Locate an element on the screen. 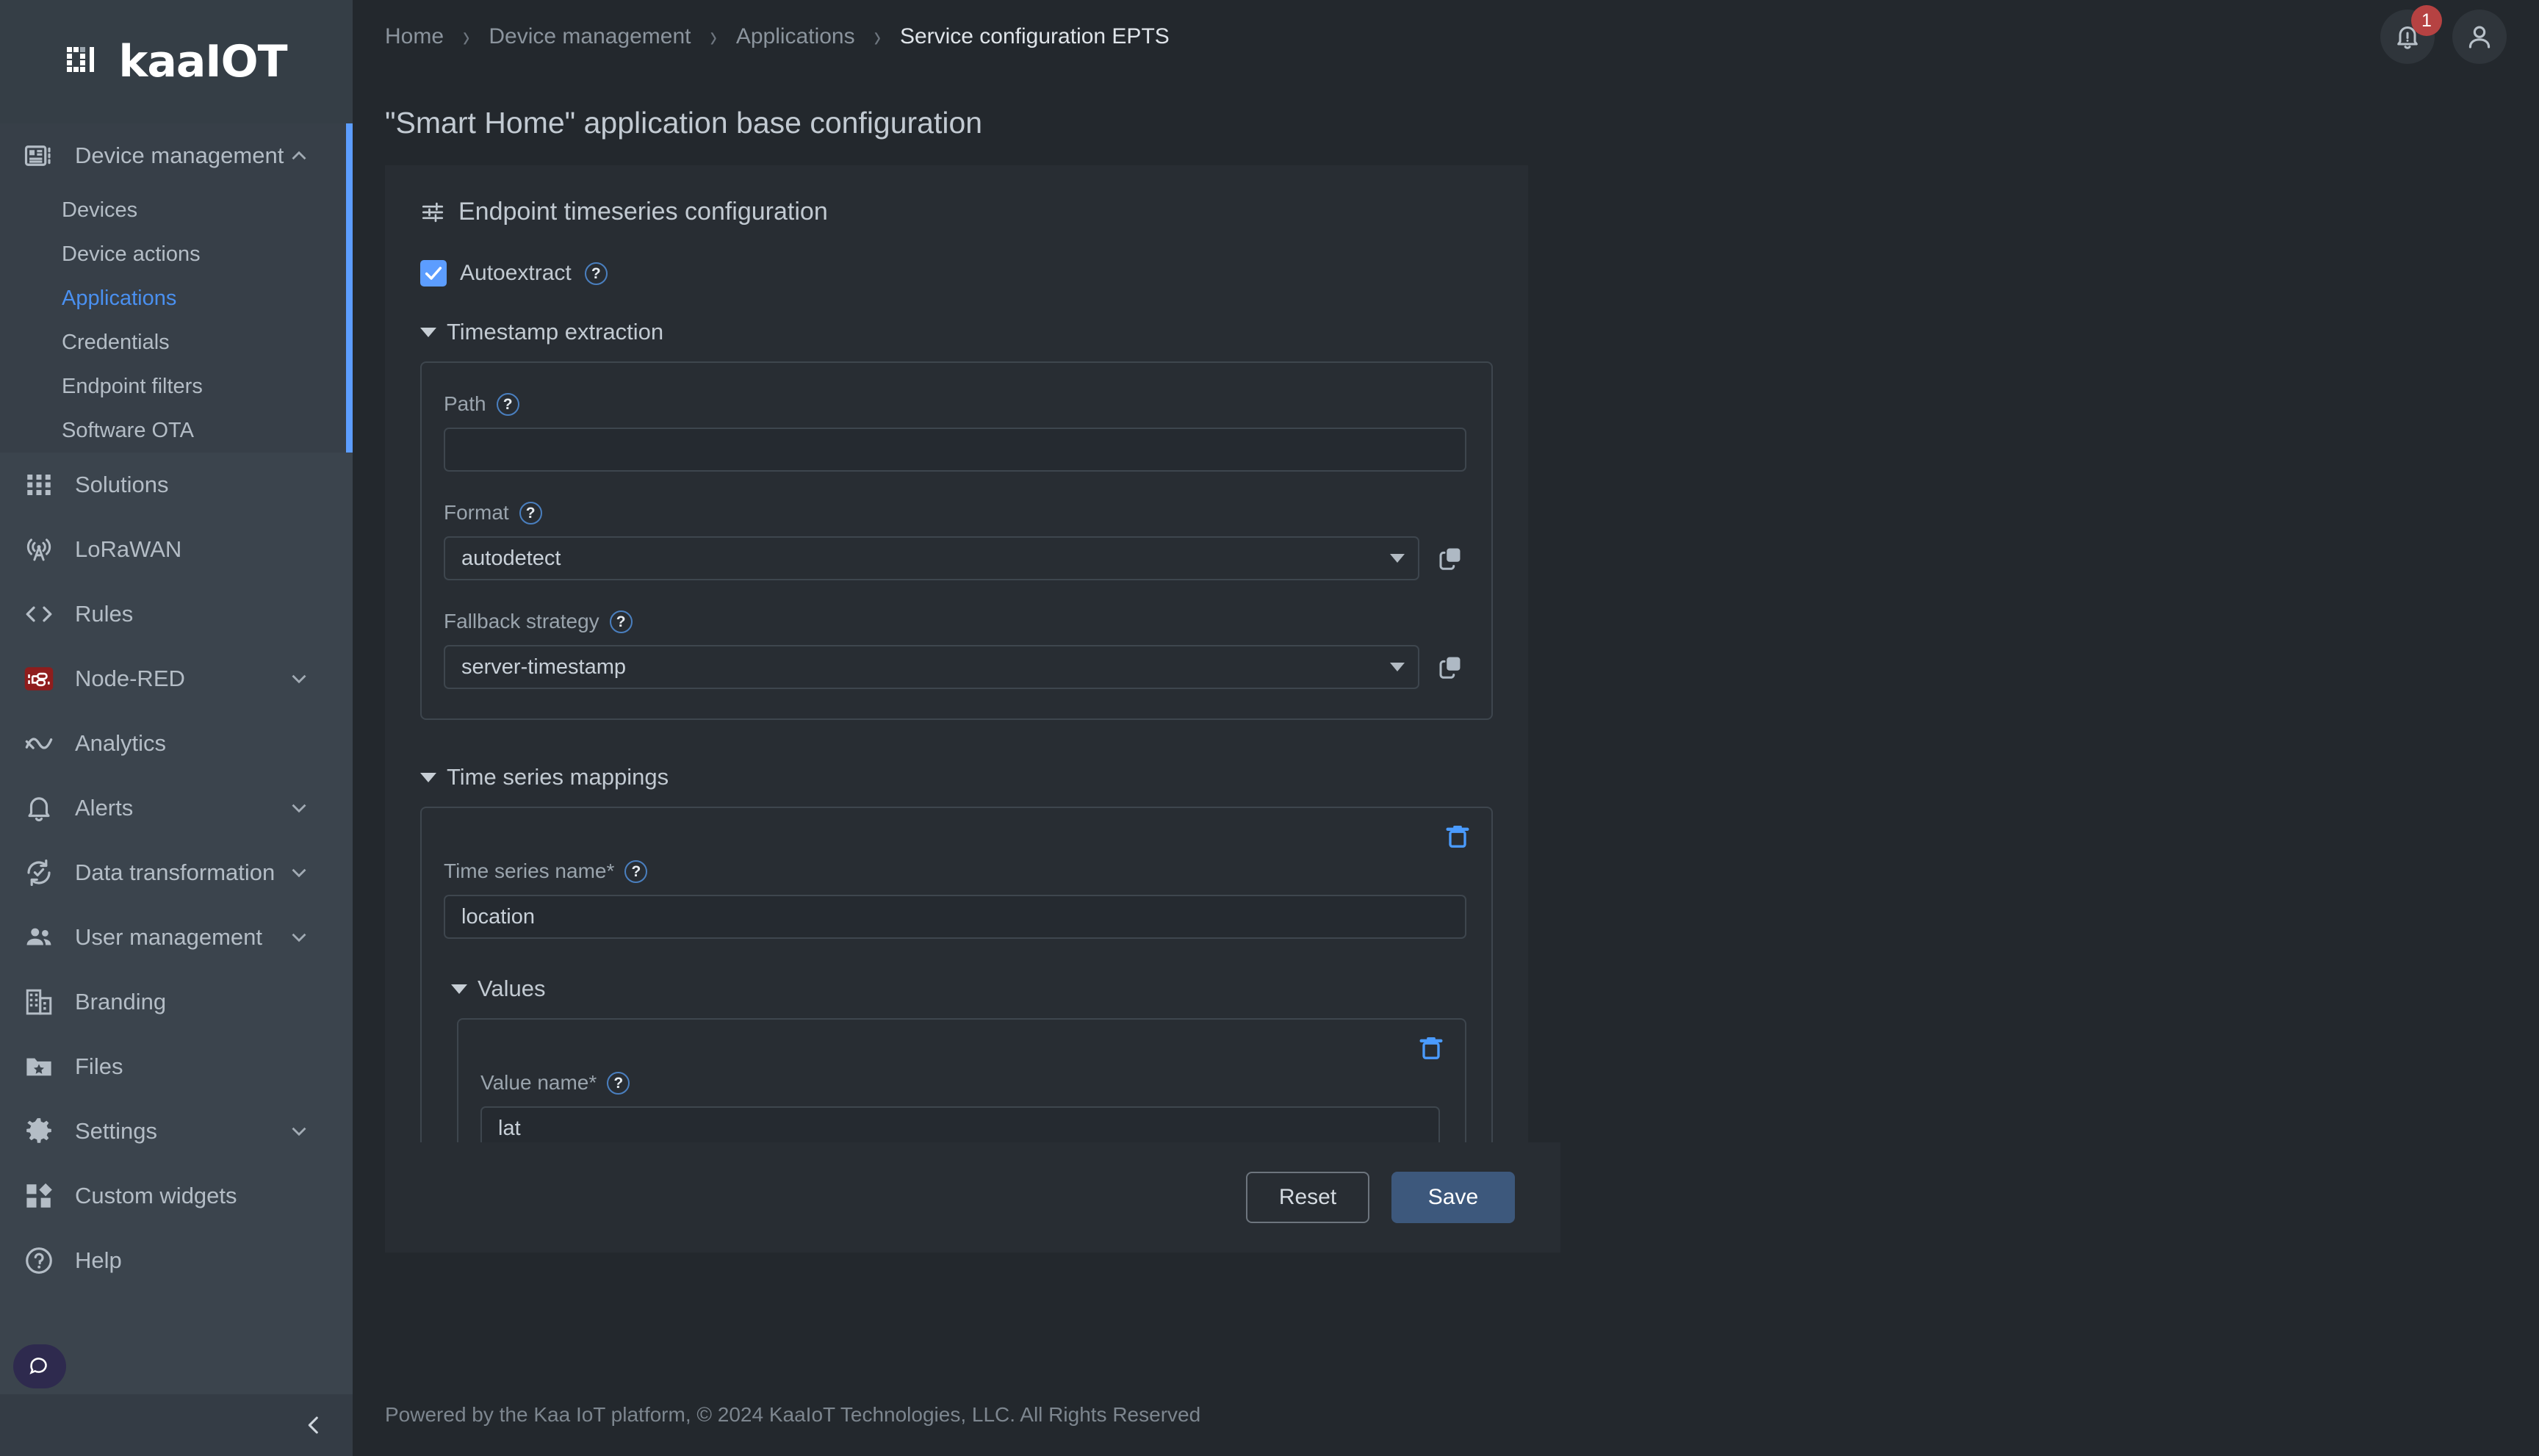 The height and width of the screenshot is (1456, 2539). time-series-name-input: location is located at coordinates (955, 917).